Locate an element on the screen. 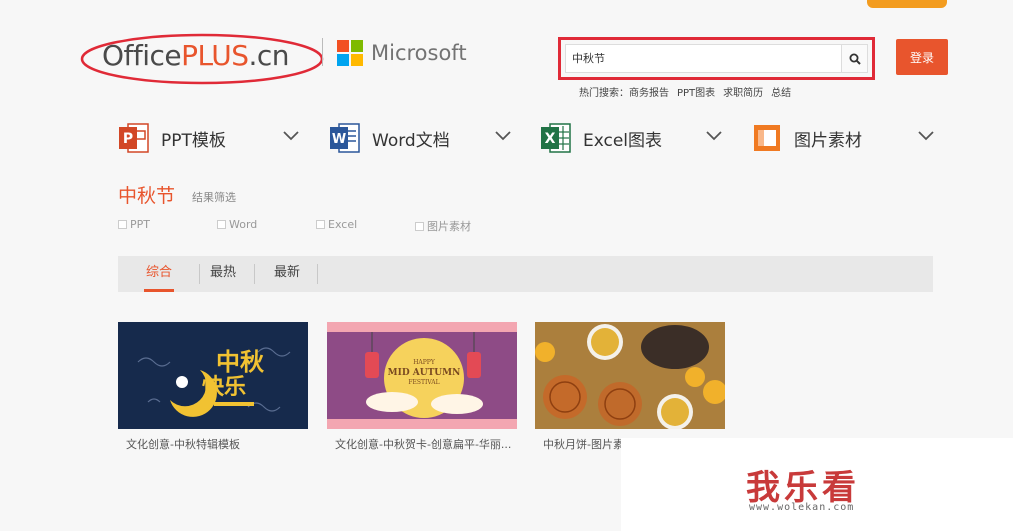  card-art-text: 中秋 is located at coordinates (240, 362).